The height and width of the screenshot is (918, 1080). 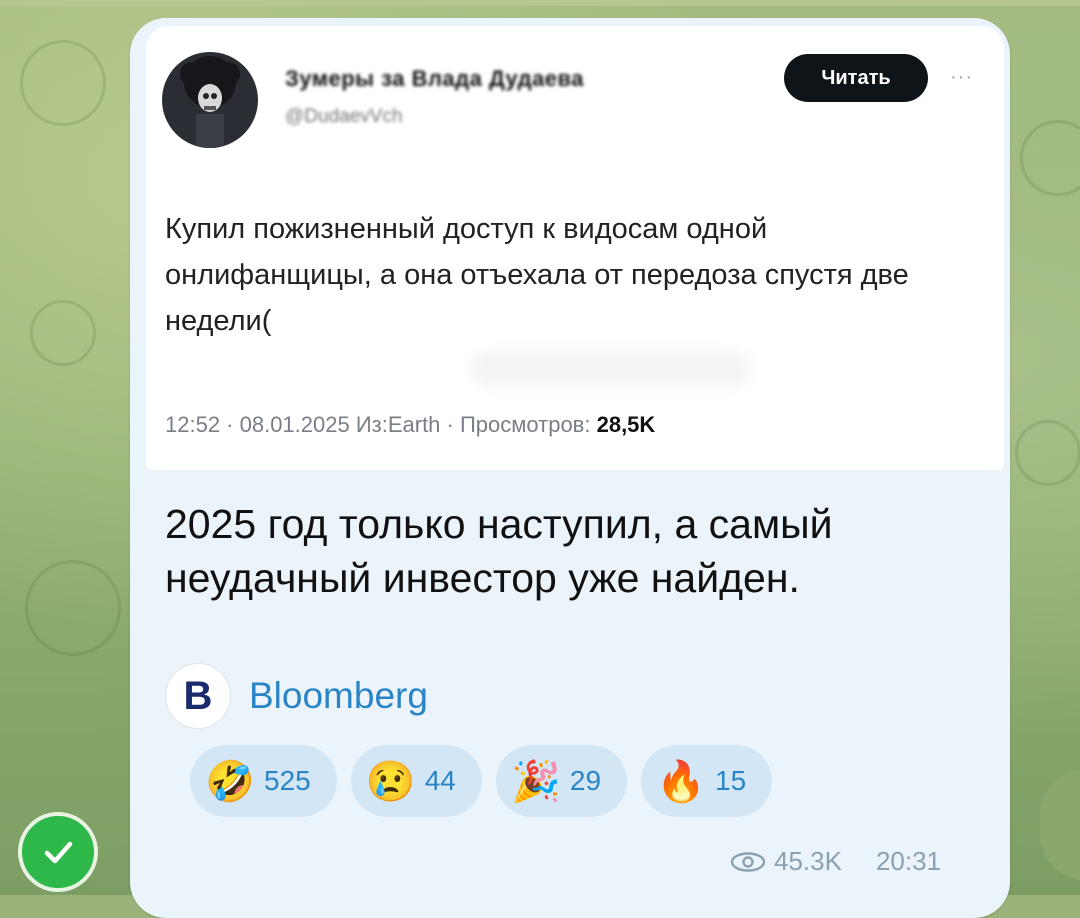 I want to click on top-strip, so click(x=540, y=3).